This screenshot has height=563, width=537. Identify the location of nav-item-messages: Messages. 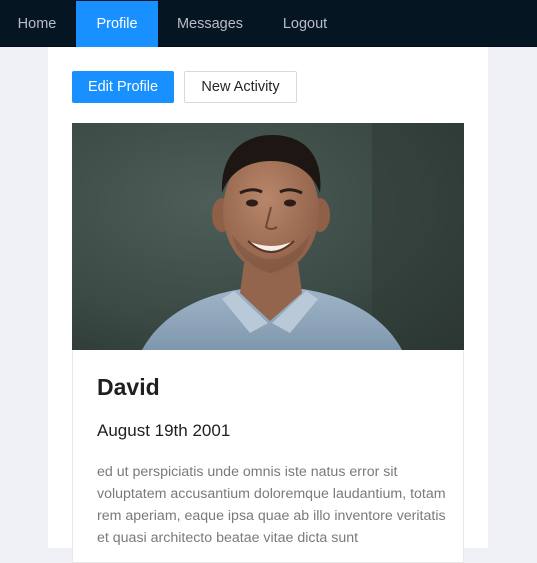
(210, 24).